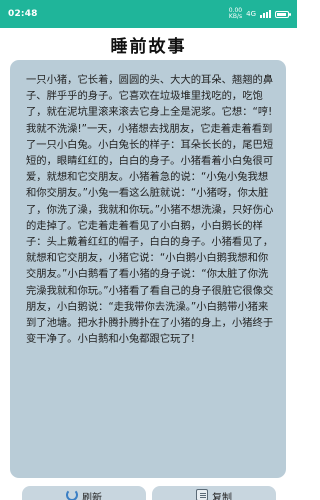 The image size is (320, 500). I want to click on status-bar: 02:48 0.00 KB/s 4G, so click(148, 14).